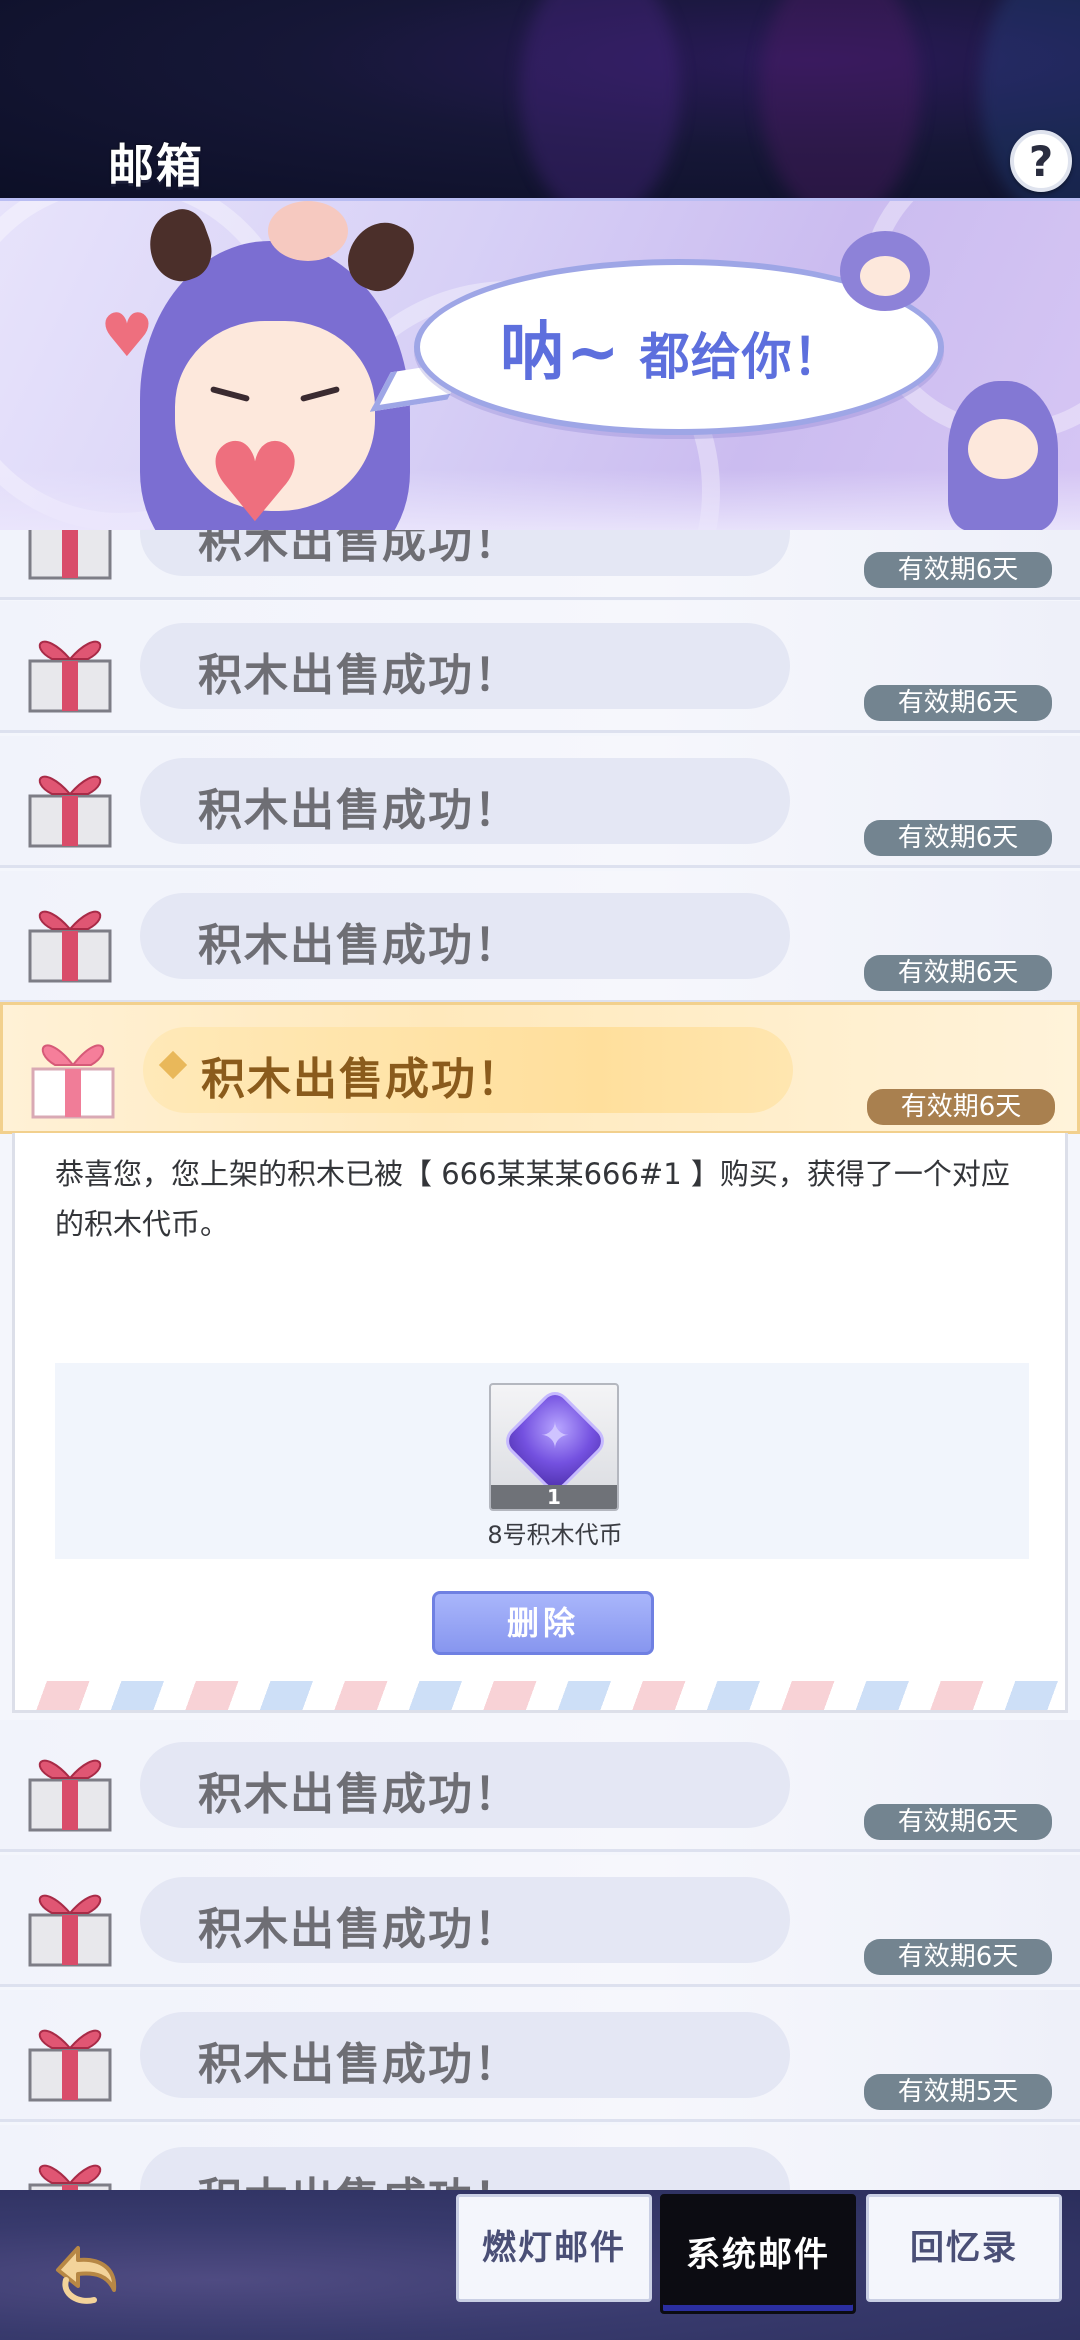  I want to click on speech-big: 呐~, so click(561, 353).